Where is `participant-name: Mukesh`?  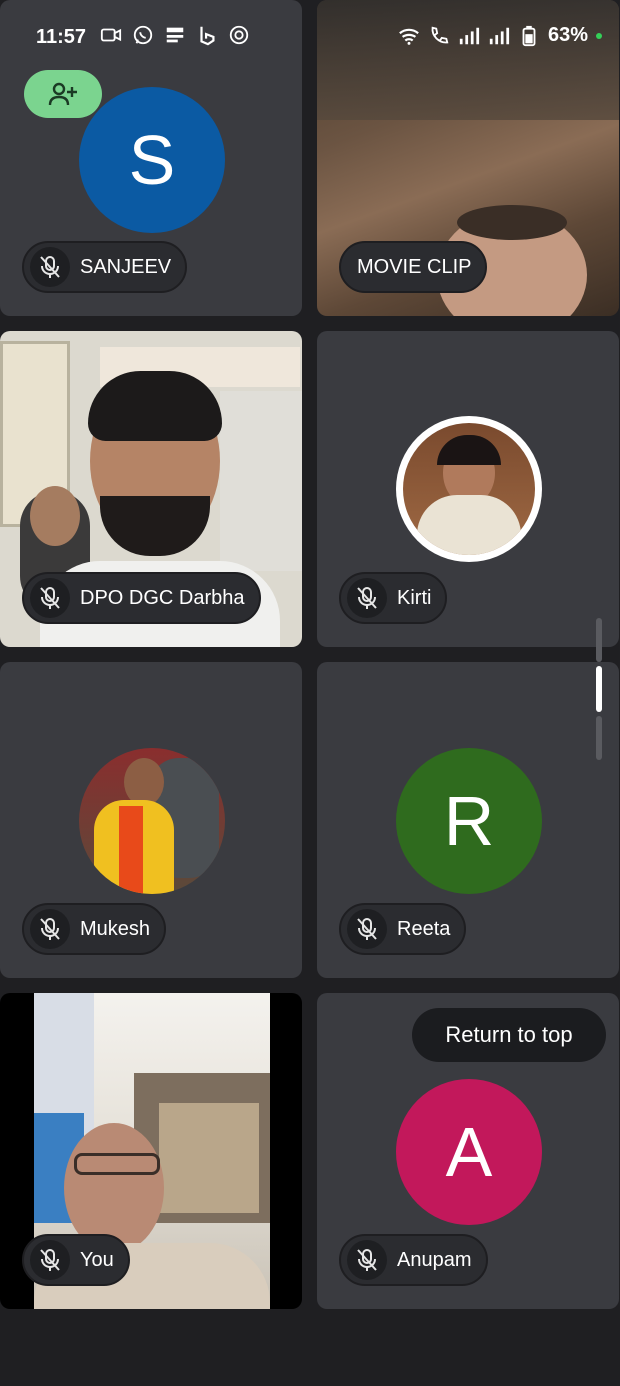
participant-name: Mukesh is located at coordinates (115, 928).